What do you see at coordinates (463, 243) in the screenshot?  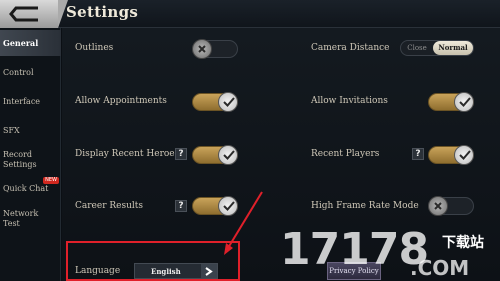 I see `watermark-text: 下载站` at bounding box center [463, 243].